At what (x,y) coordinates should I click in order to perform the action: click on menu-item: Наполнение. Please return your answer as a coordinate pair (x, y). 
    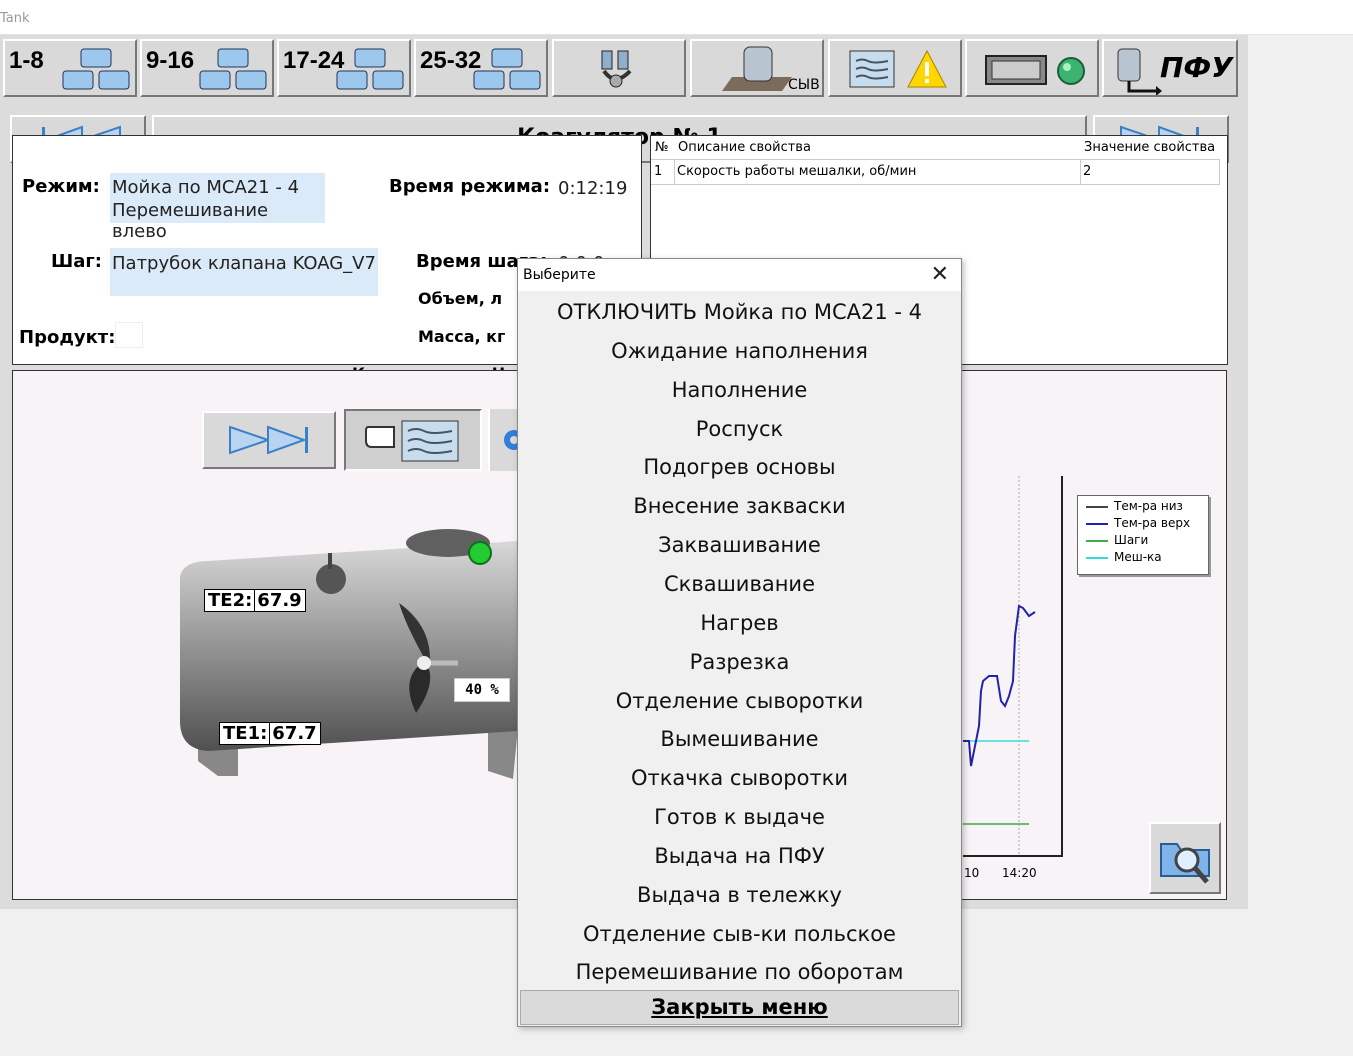
    Looking at the image, I should click on (739, 390).